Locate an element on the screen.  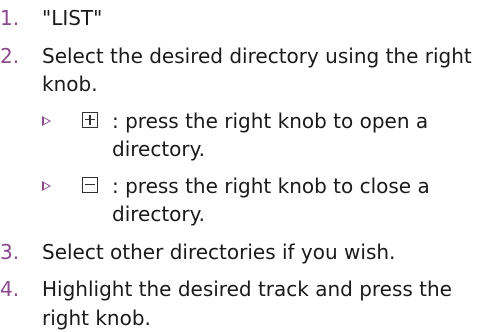
step-text: "LIST" is located at coordinates (72, 18).